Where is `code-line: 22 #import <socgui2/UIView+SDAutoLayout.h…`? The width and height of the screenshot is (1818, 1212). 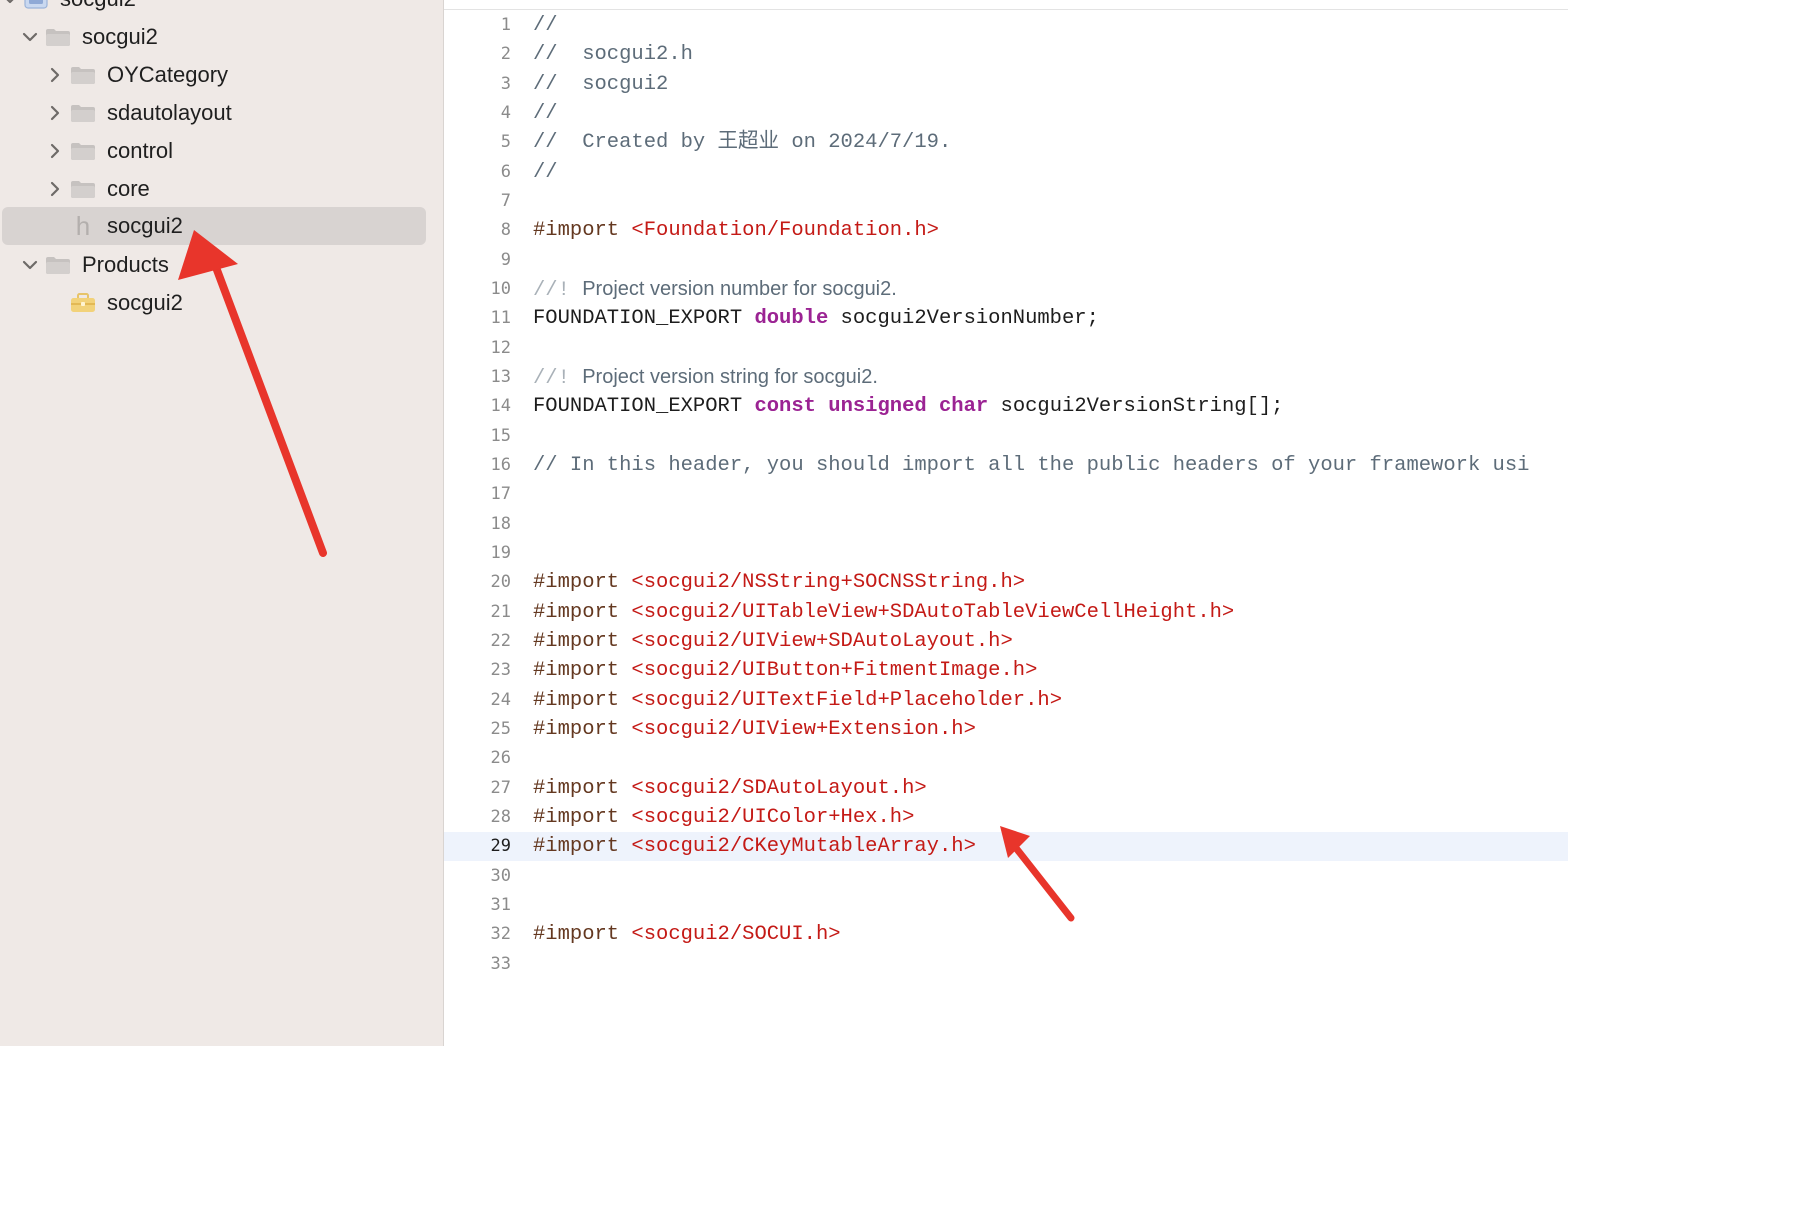
code-line: 22 #import <socgui2/UIView+SDAutoLayout.h… is located at coordinates (1006, 641).